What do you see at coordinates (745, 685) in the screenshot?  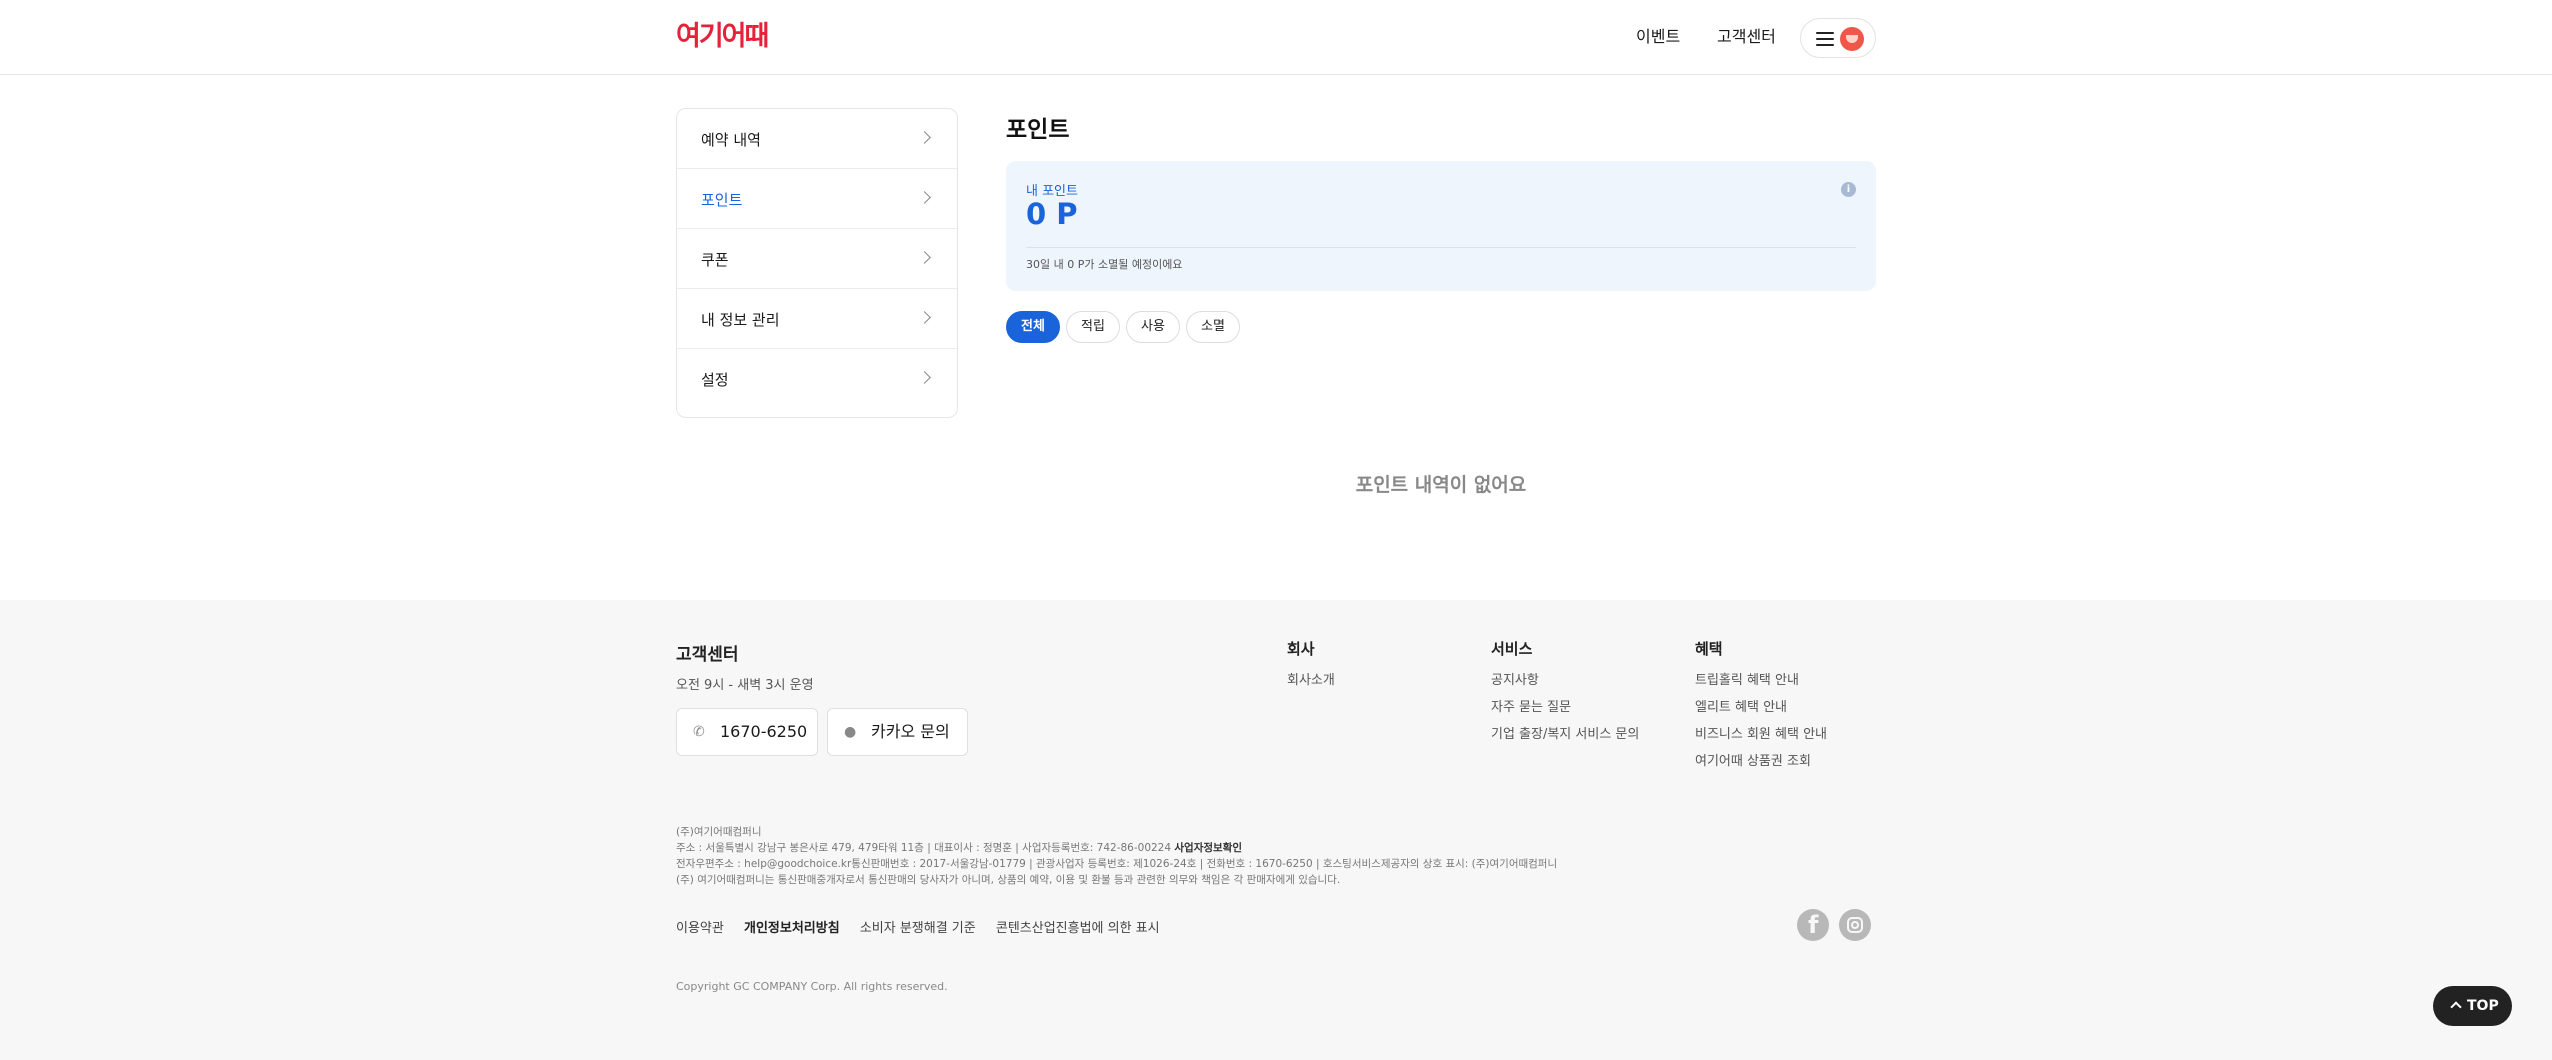 I see `footer-cs-hours: 오전 9시 - 새벽 3시 운영` at bounding box center [745, 685].